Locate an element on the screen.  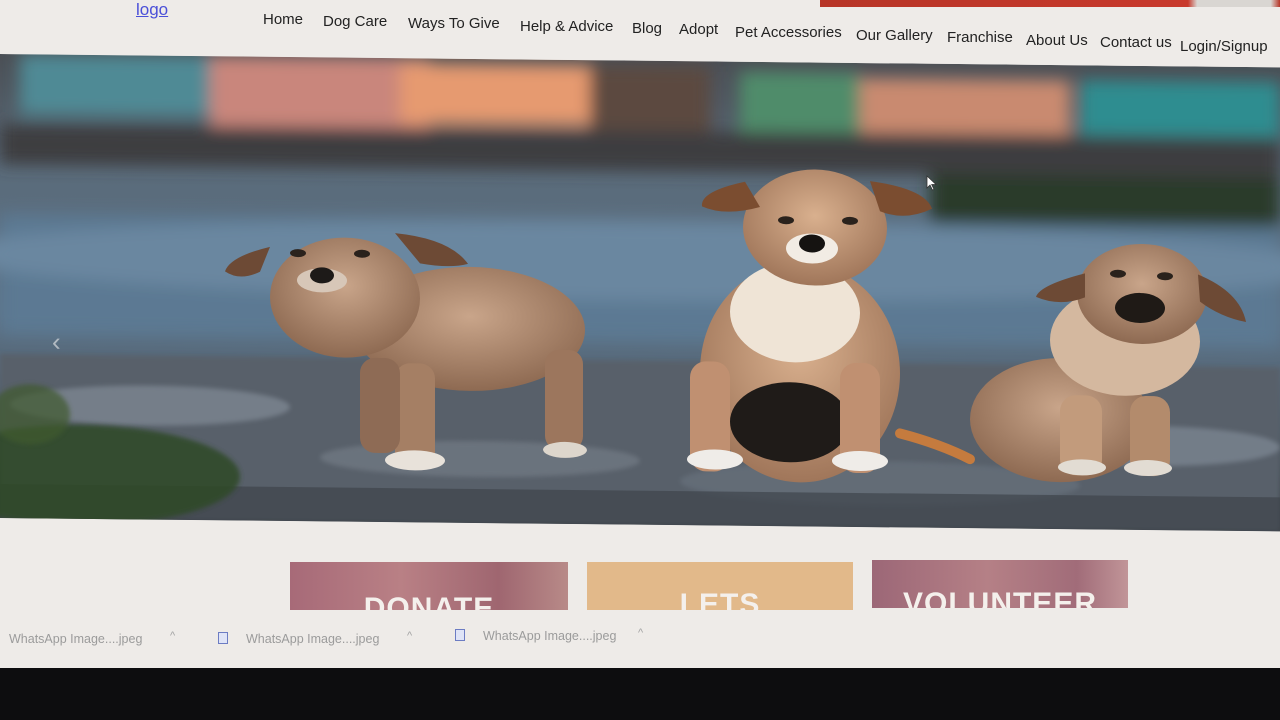
nav-about-us: About Us is located at coordinates (1057, 40).